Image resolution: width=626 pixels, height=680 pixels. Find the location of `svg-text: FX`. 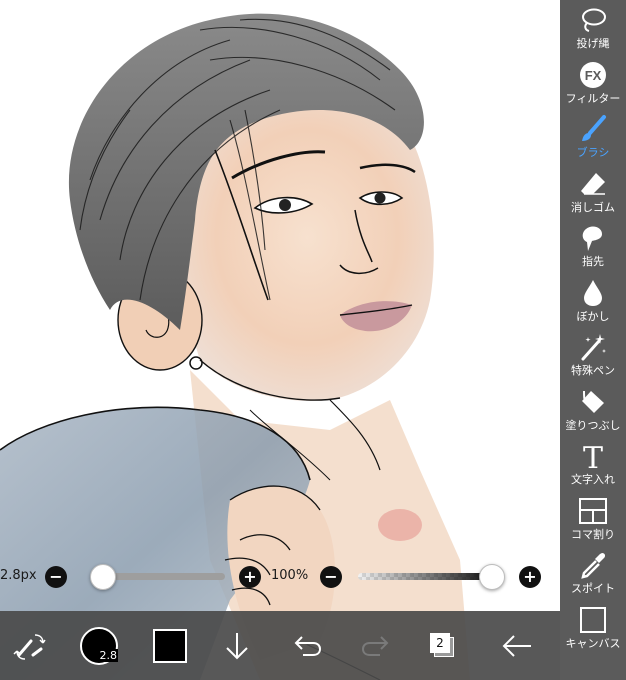

svg-text: FX is located at coordinates (593, 75).